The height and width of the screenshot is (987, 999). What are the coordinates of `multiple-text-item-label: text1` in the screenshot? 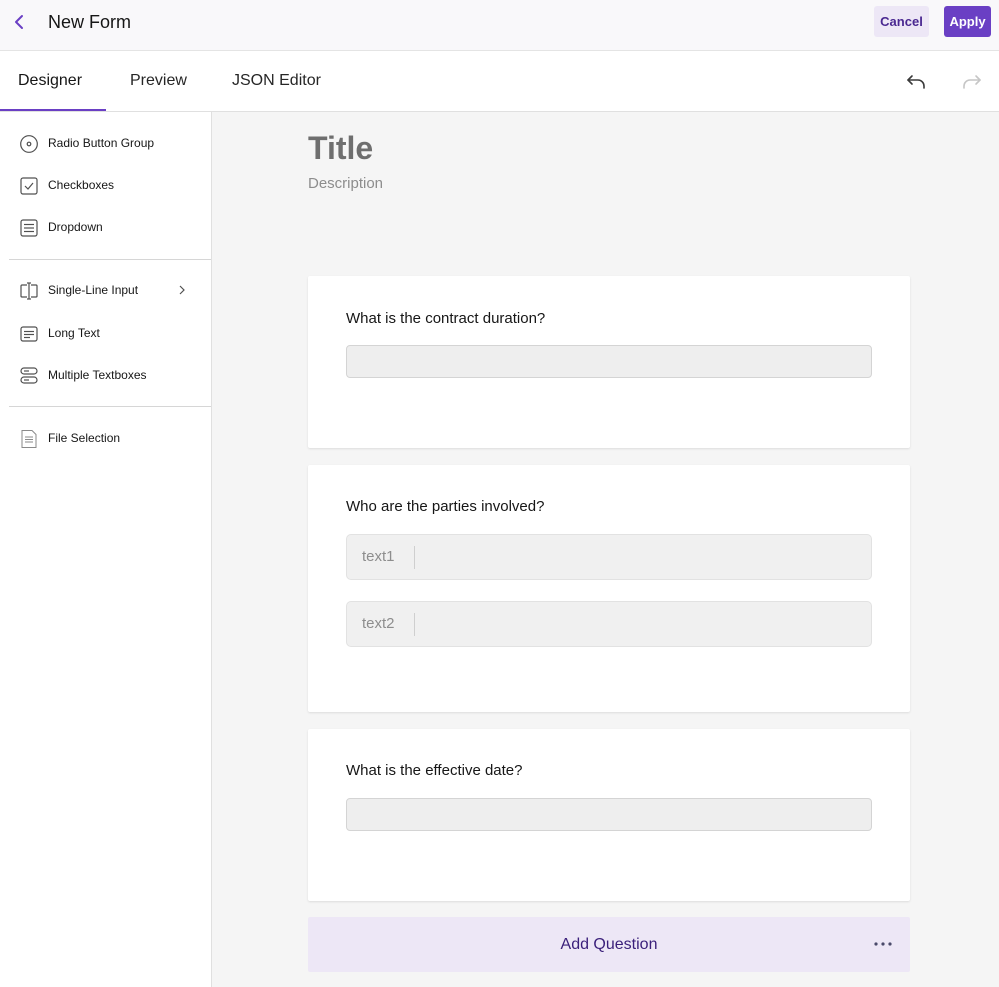 It's located at (378, 556).